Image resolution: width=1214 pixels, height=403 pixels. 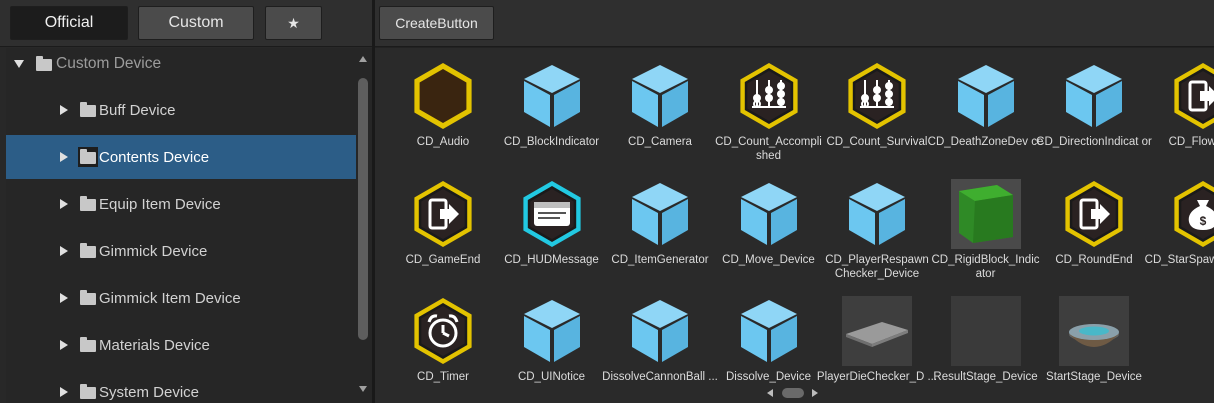 I want to click on message-badge-icon, so click(x=552, y=214).